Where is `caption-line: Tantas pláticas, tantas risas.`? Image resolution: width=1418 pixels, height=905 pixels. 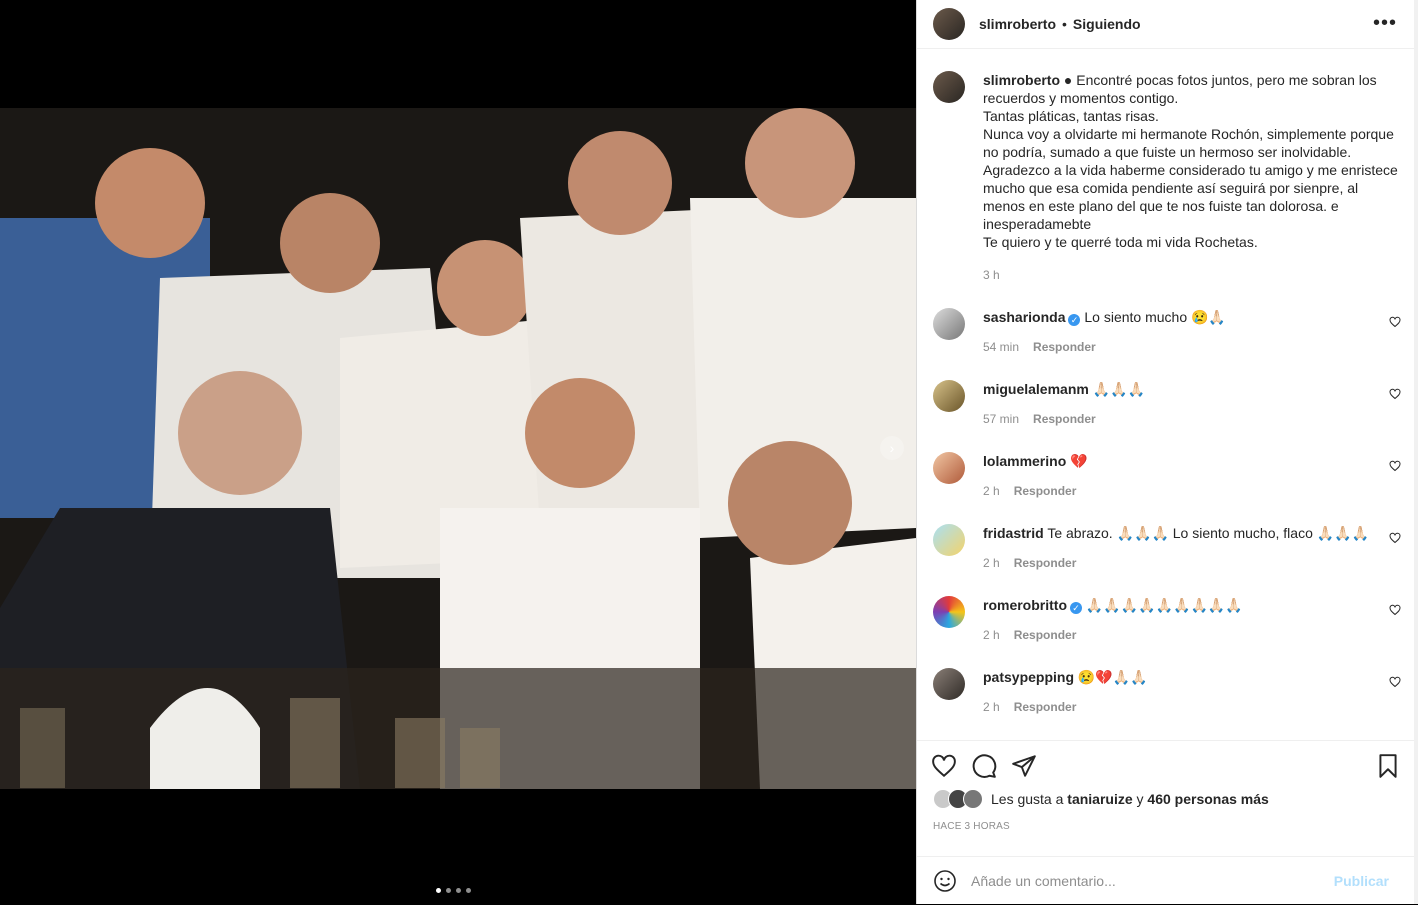
caption-line: Tantas pláticas, tantas risas. is located at coordinates (1071, 116).